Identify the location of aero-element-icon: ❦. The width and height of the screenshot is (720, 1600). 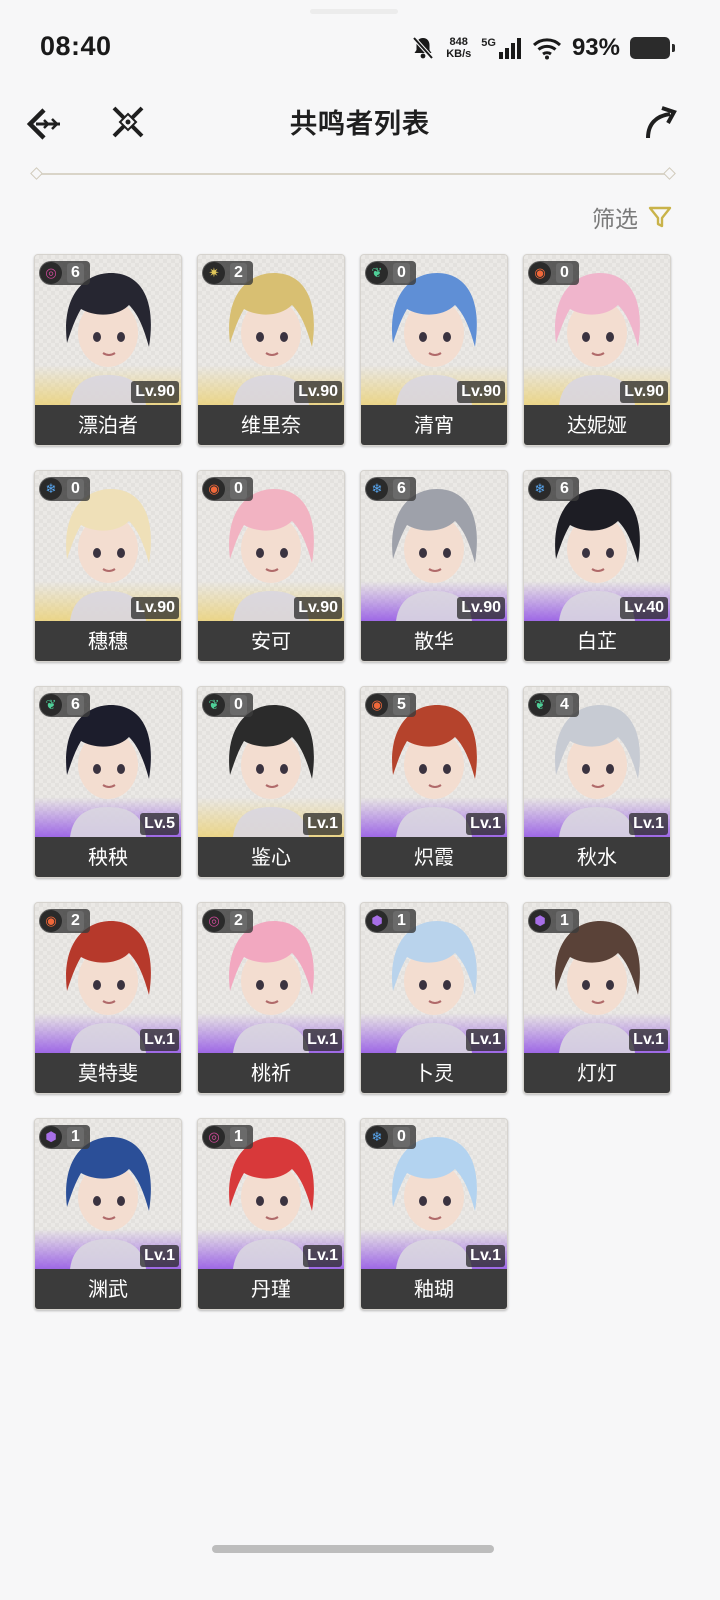
(214, 705).